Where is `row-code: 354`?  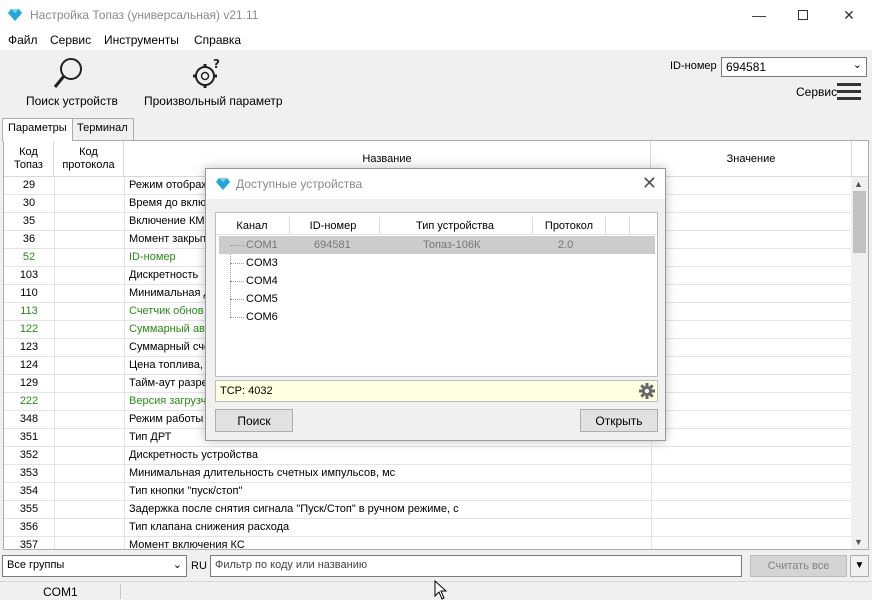 row-code: 354 is located at coordinates (29, 491).